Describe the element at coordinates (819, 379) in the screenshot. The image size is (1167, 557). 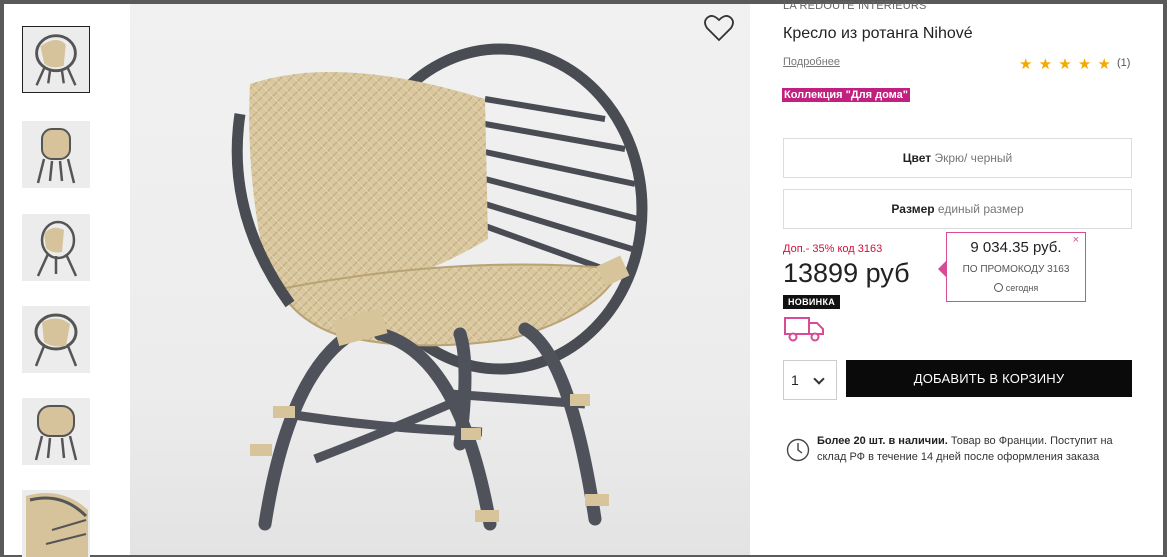
I see `chevron-down-icon` at that location.